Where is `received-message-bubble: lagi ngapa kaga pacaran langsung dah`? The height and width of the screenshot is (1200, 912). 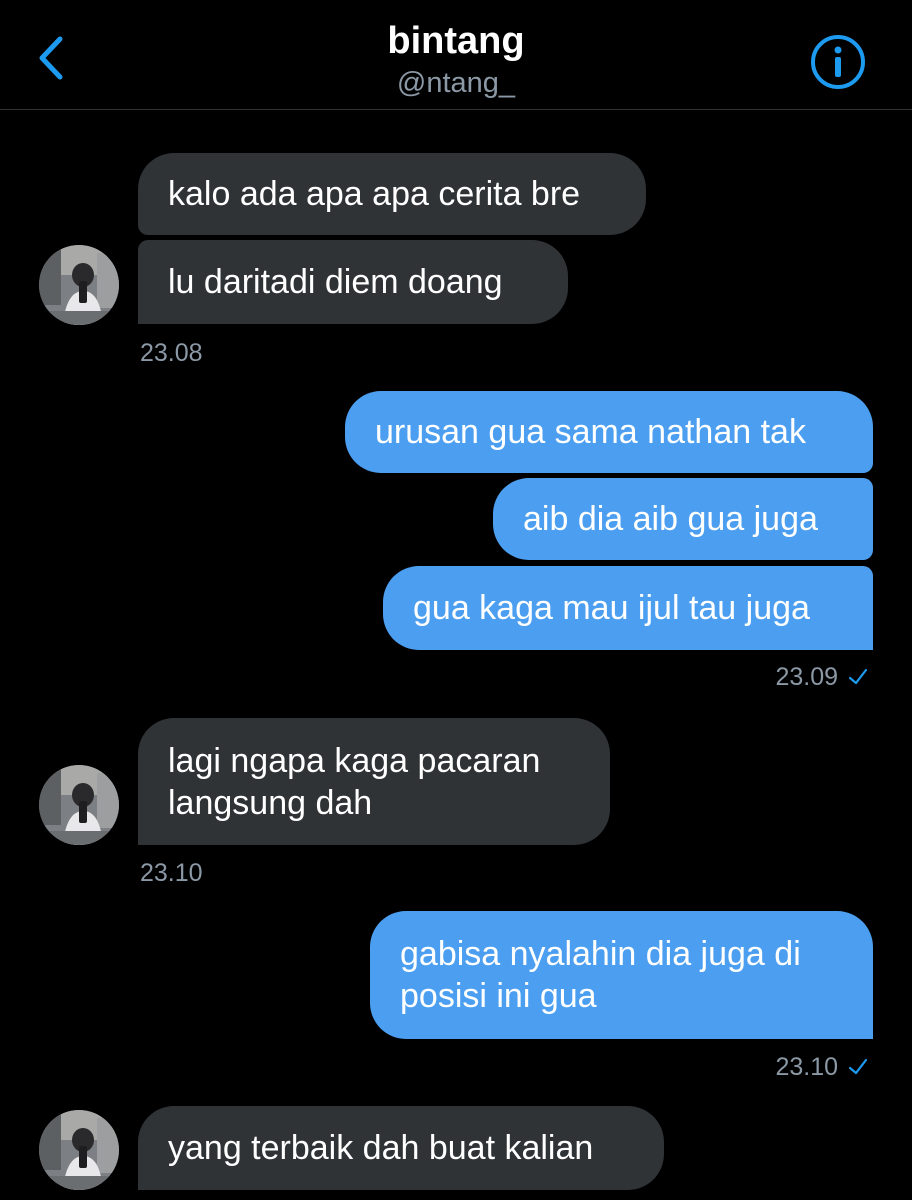
received-message-bubble: lagi ngapa kaga pacaran langsung dah is located at coordinates (374, 781).